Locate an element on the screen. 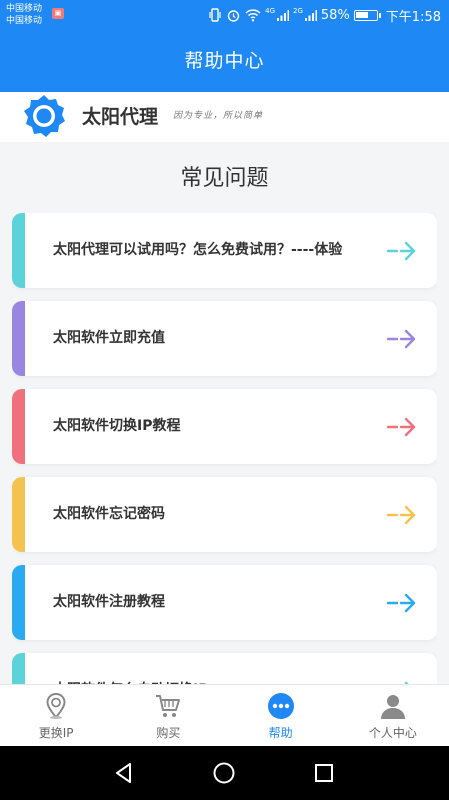  page-title: 帮助中心 is located at coordinates (224, 61).